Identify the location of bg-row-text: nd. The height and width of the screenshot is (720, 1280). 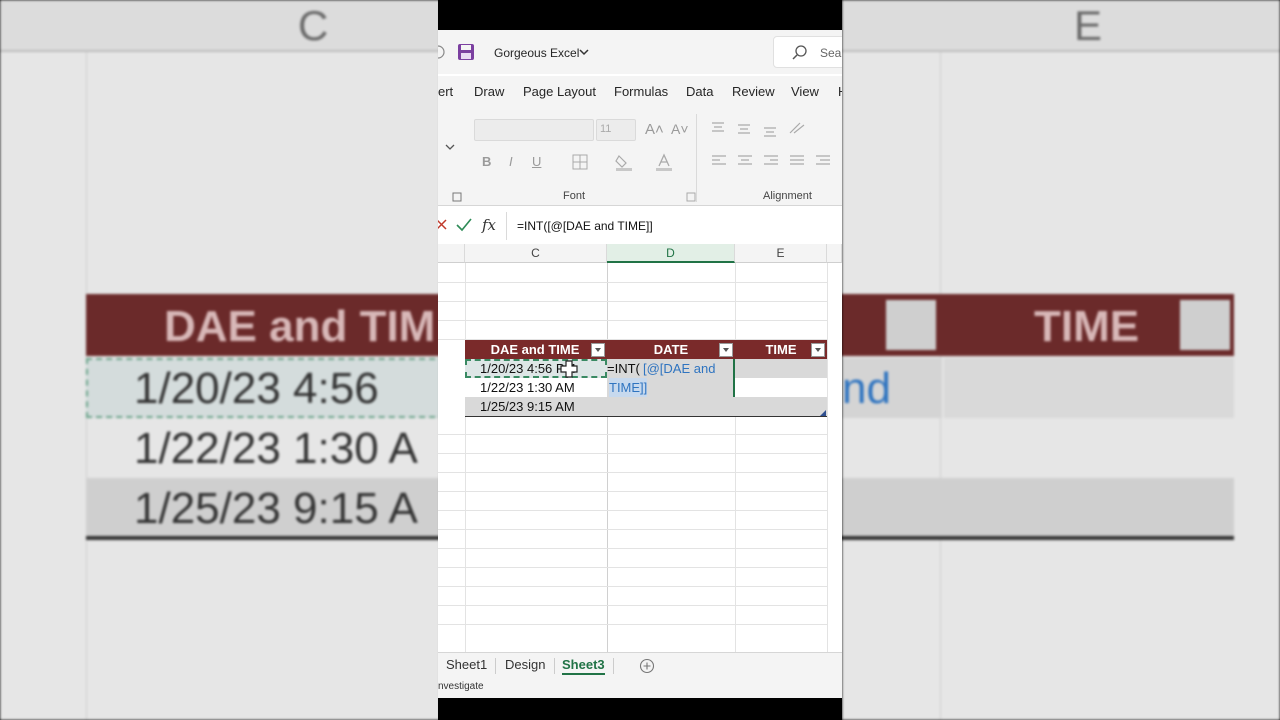
(866, 388).